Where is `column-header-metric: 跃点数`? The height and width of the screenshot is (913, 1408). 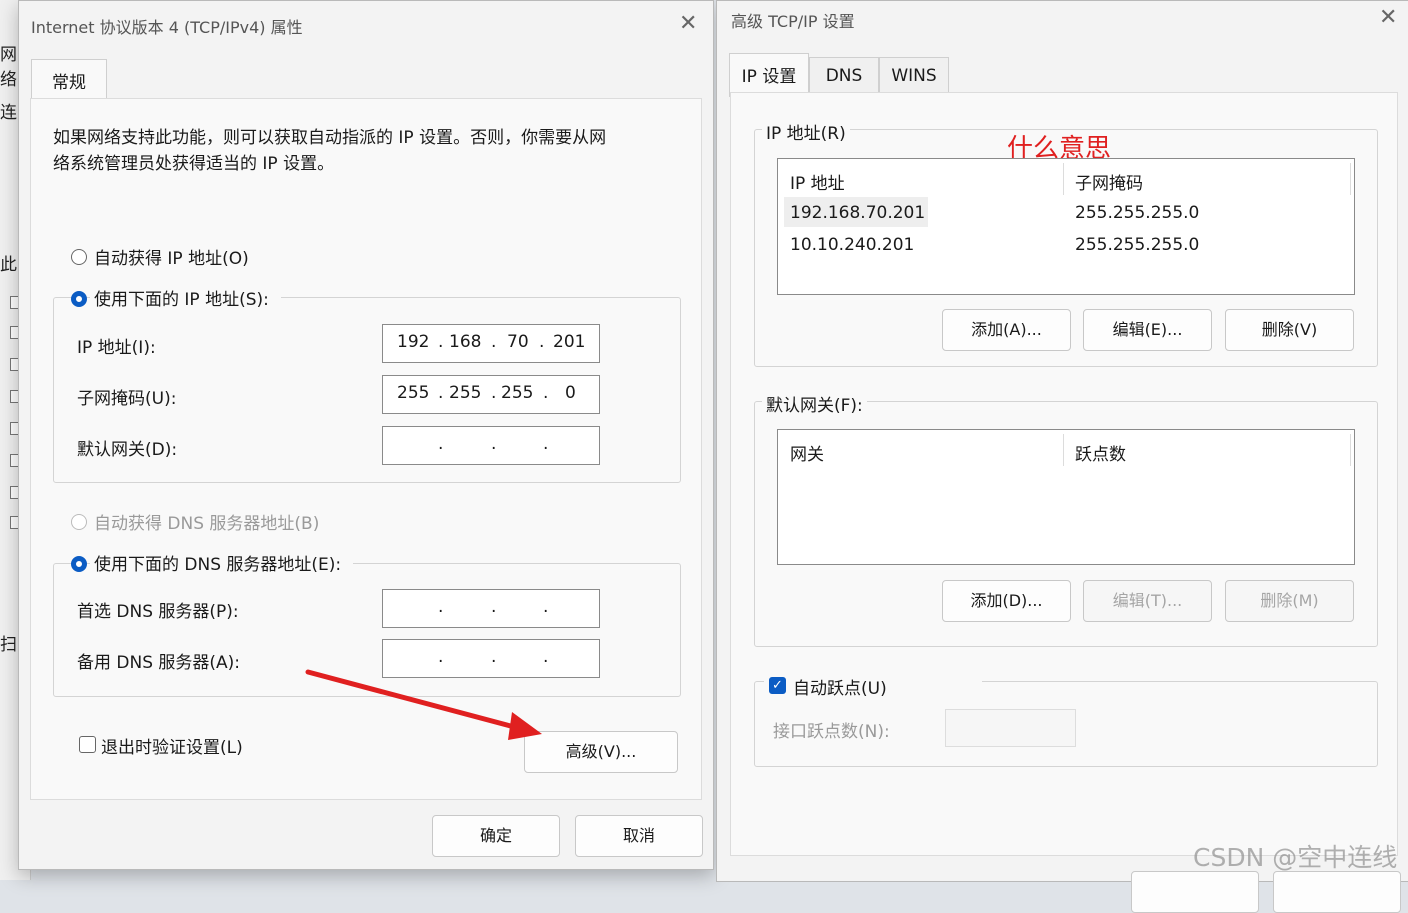 column-header-metric: 跃点数 is located at coordinates (1100, 455).